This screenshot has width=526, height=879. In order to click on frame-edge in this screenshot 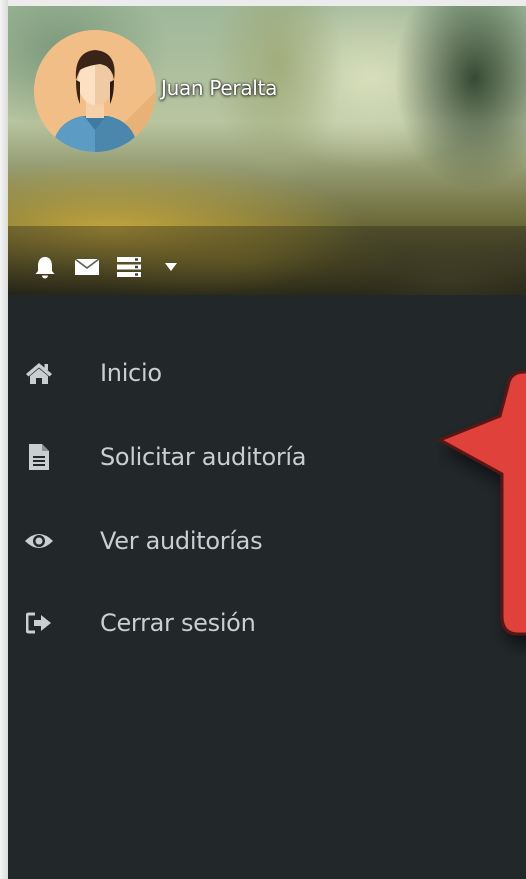, I will do `click(4, 439)`.